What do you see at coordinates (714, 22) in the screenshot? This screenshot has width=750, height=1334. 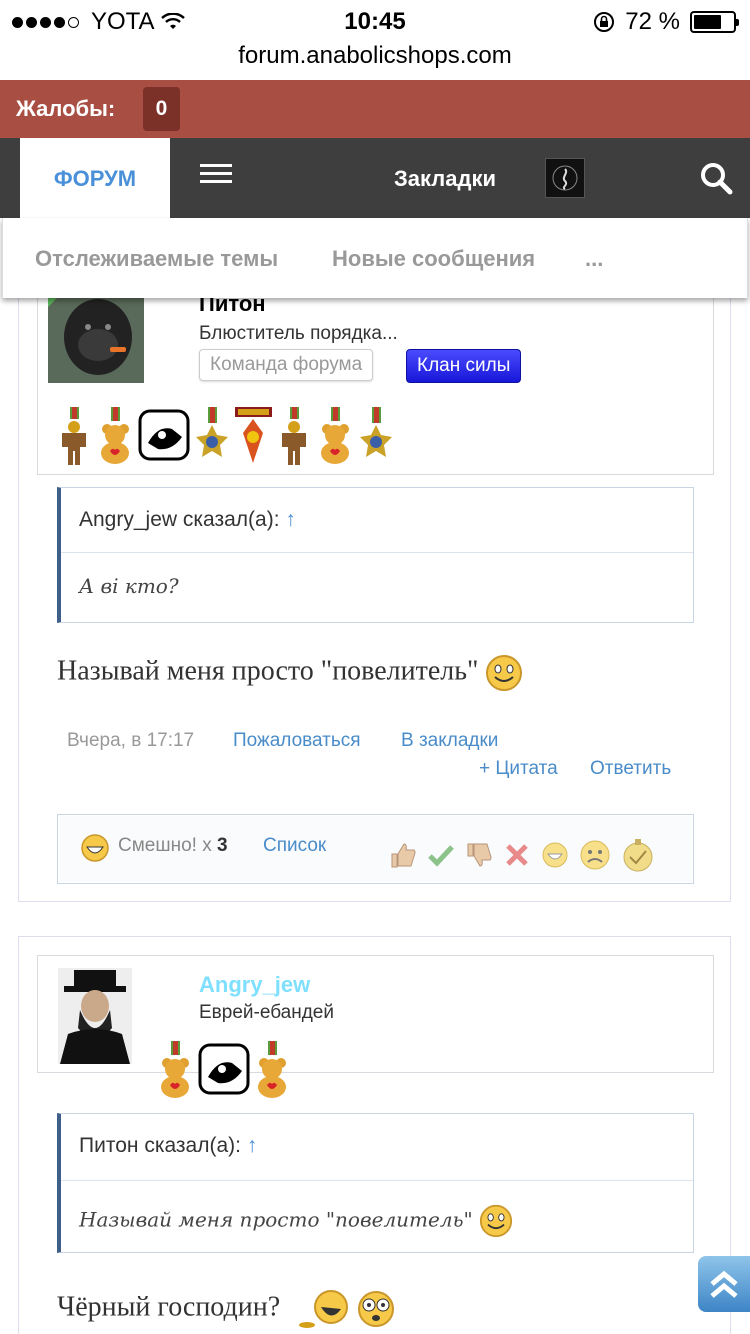 I see `battery-icon` at bounding box center [714, 22].